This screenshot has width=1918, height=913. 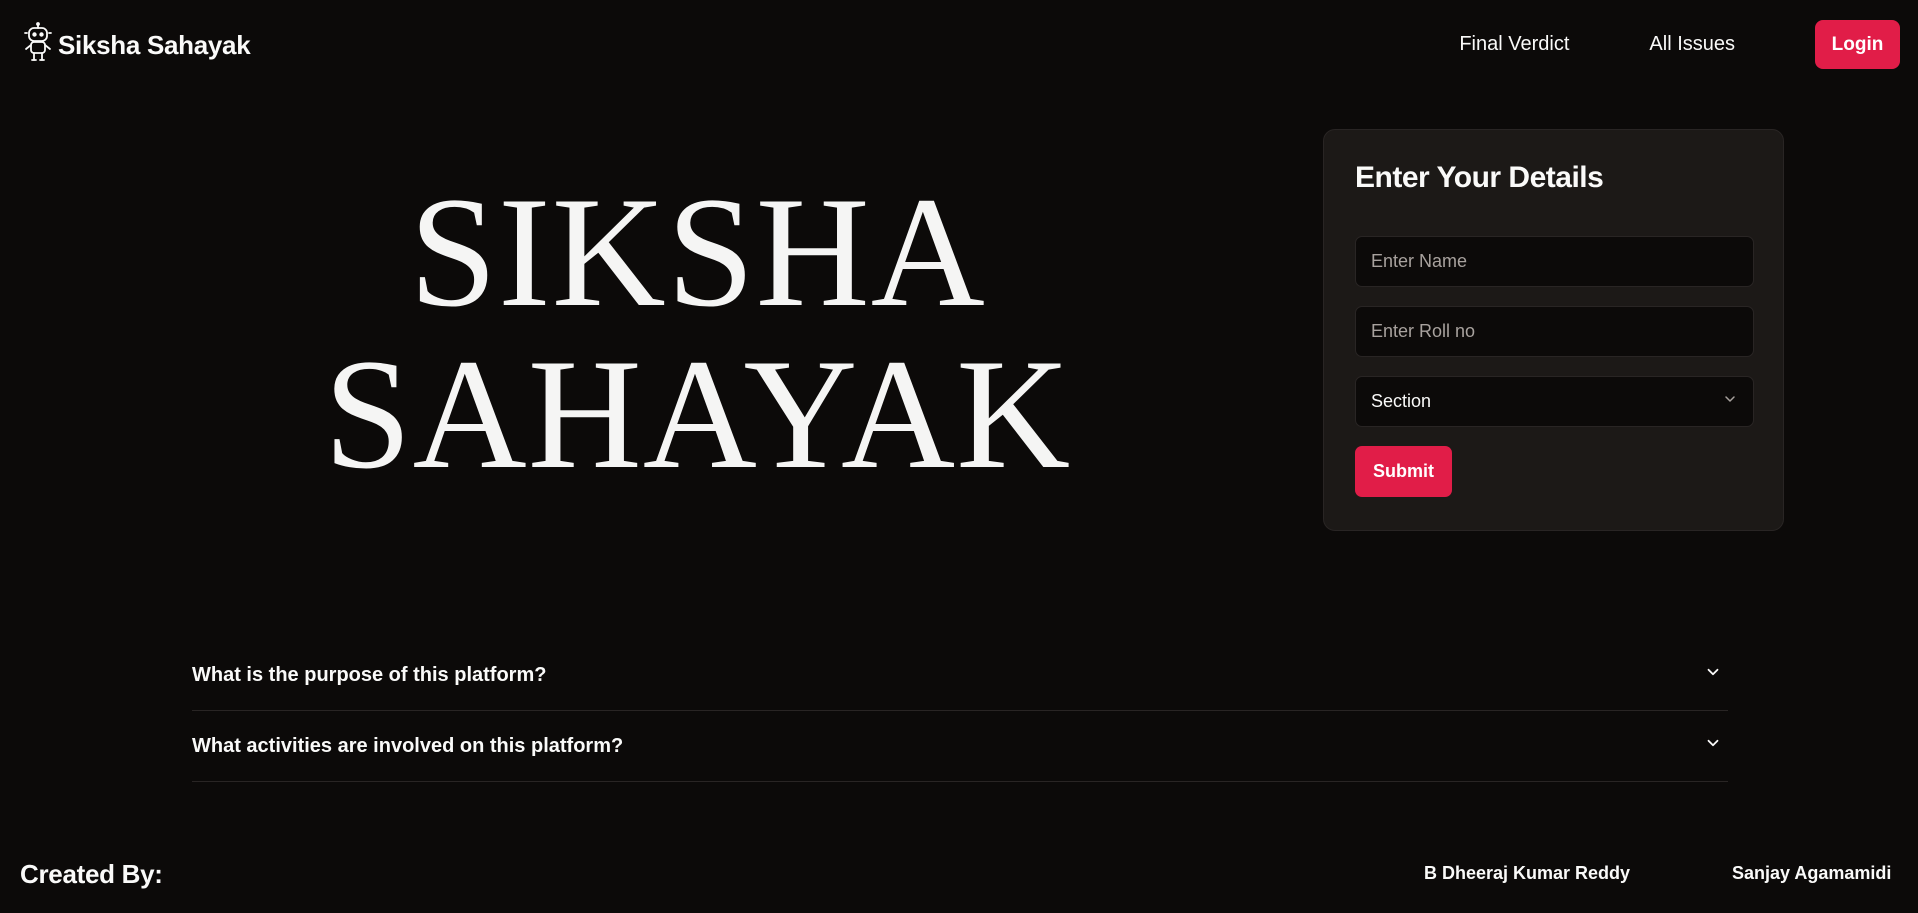 What do you see at coordinates (38, 45) in the screenshot?
I see `robot-icon` at bounding box center [38, 45].